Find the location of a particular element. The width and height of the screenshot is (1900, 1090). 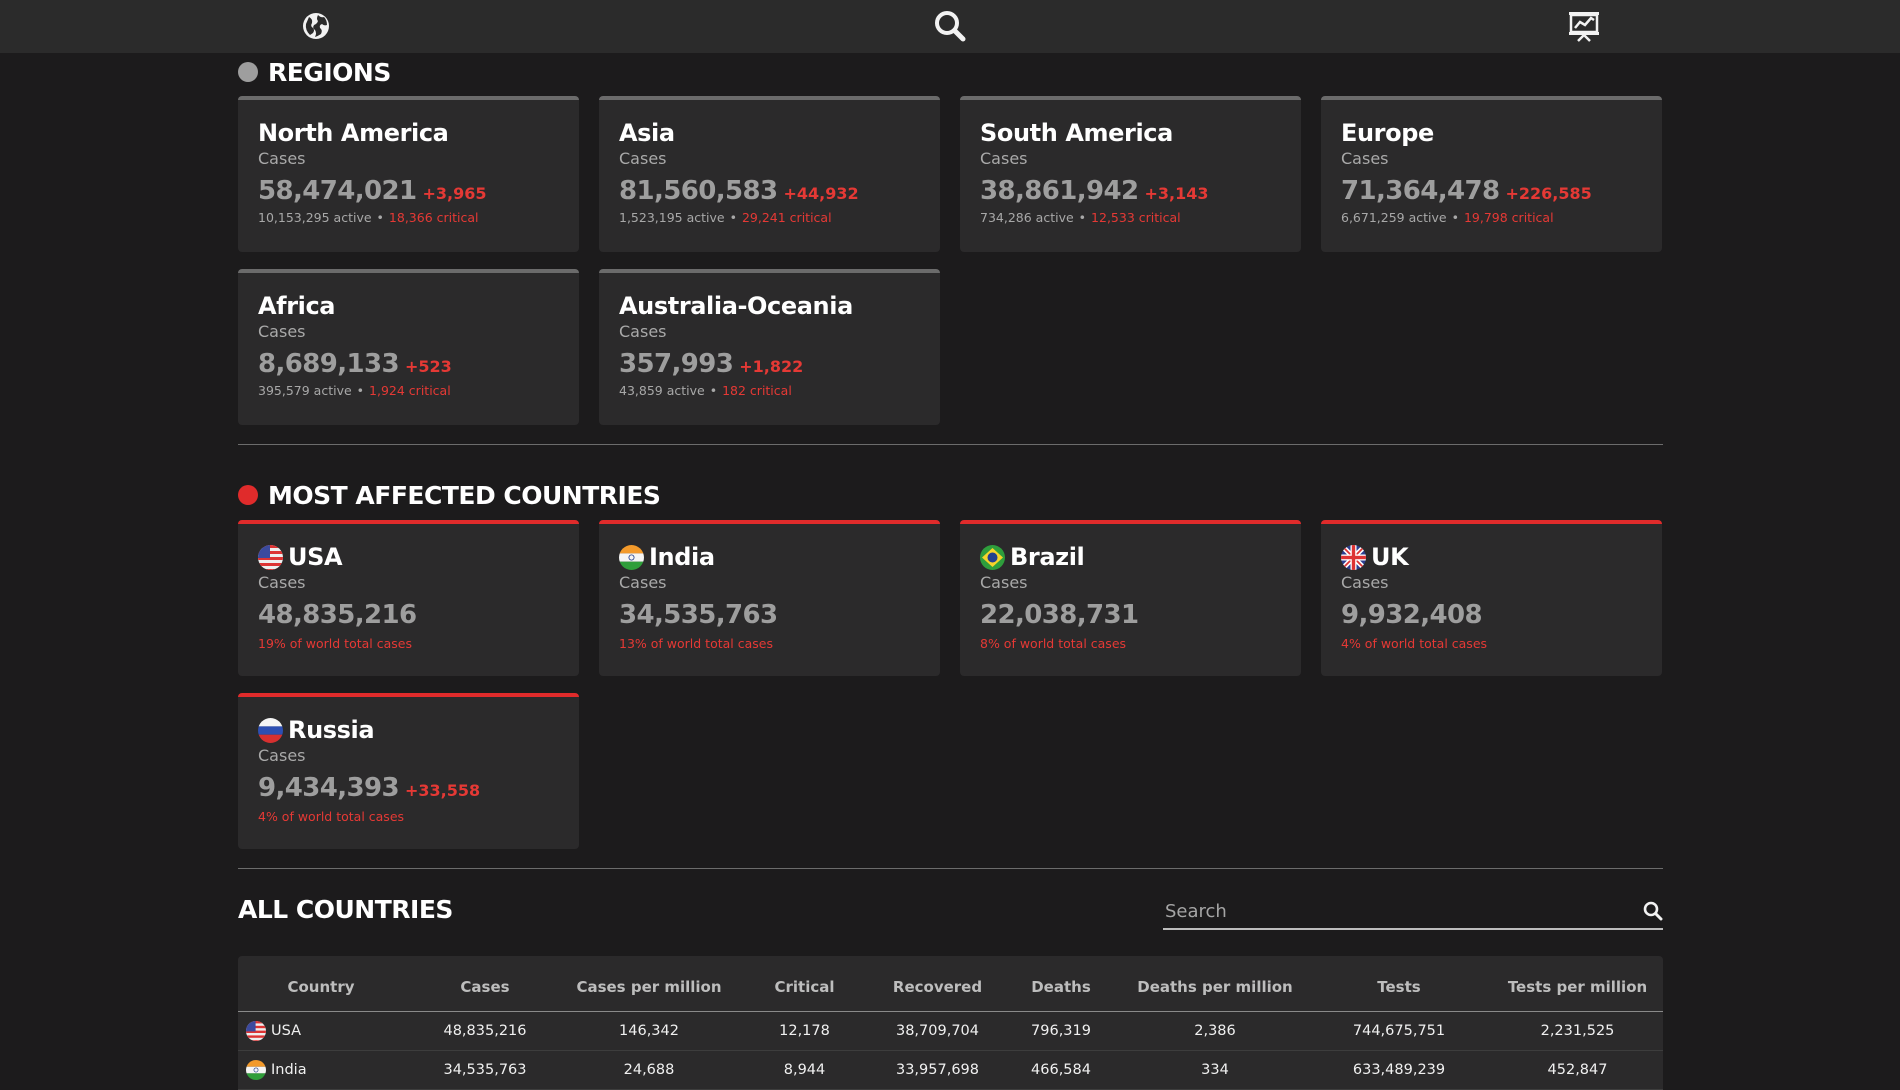

country-name: UK is located at coordinates (1390, 557).